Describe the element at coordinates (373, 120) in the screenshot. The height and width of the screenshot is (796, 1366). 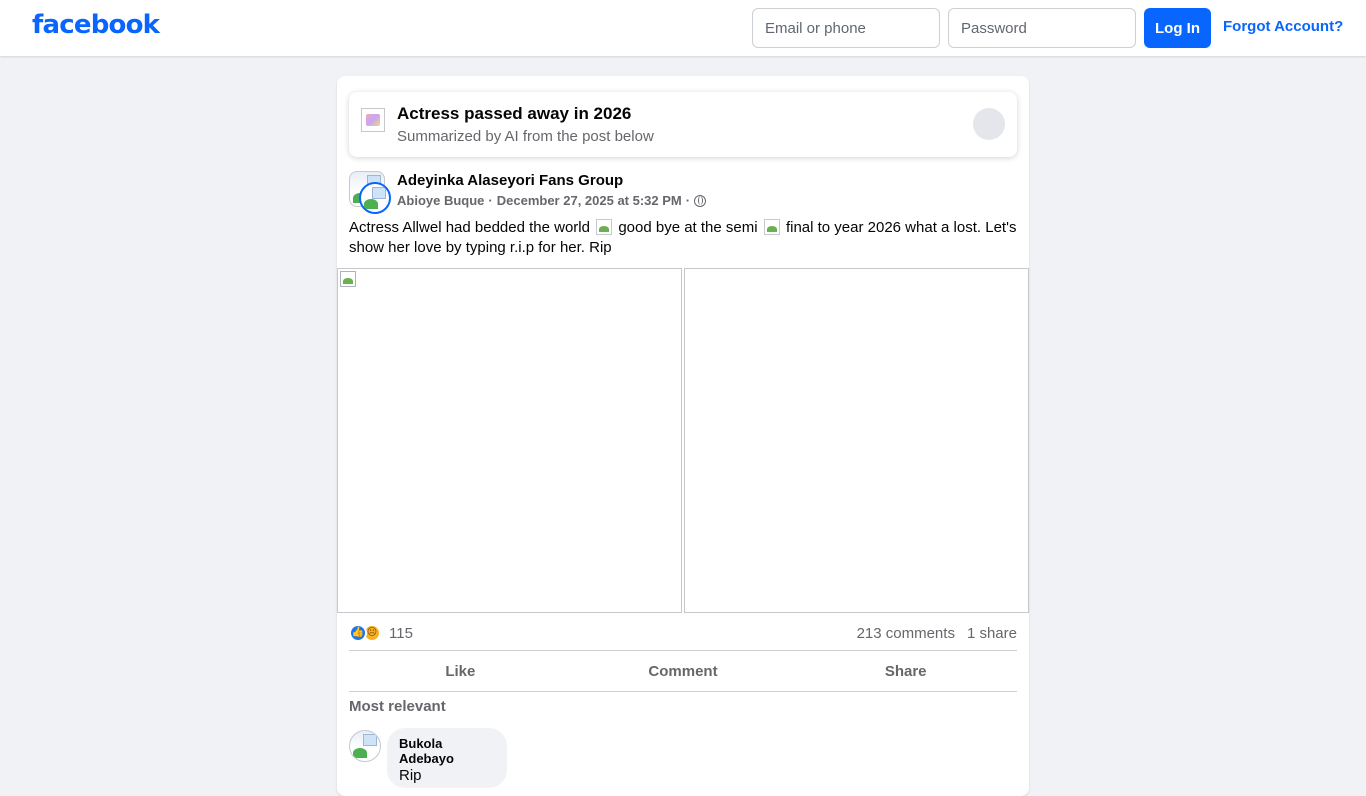
I see `ai-summary-icon` at that location.